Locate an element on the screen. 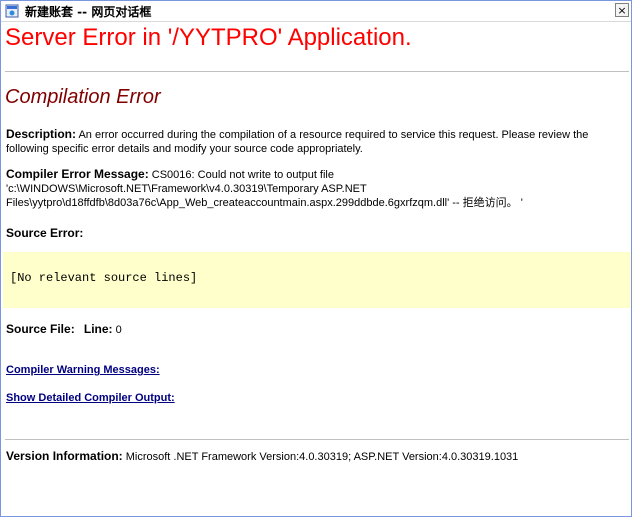  source-file-label: Source File: is located at coordinates (40, 329).